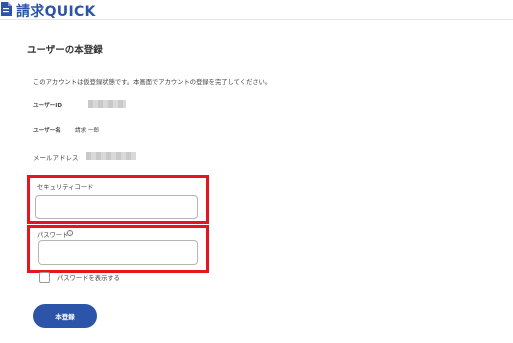 Image resolution: width=513 pixels, height=343 pixels. Describe the element at coordinates (6, 9) in the screenshot. I see `document-logo-icon` at that location.